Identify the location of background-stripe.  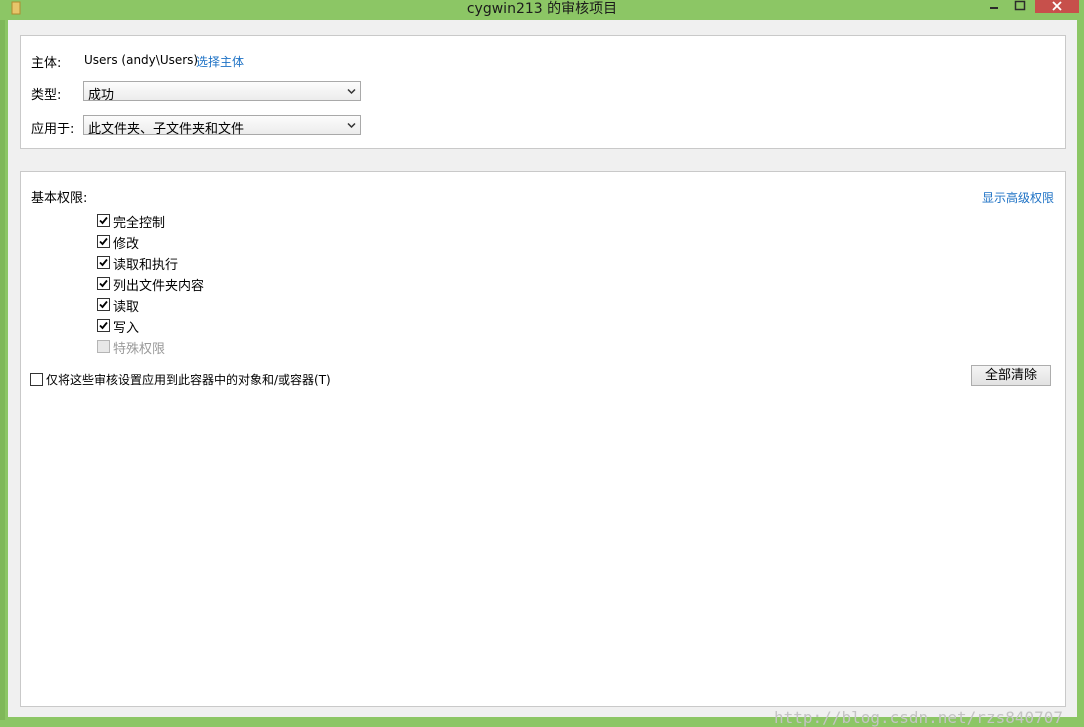
(2, 370).